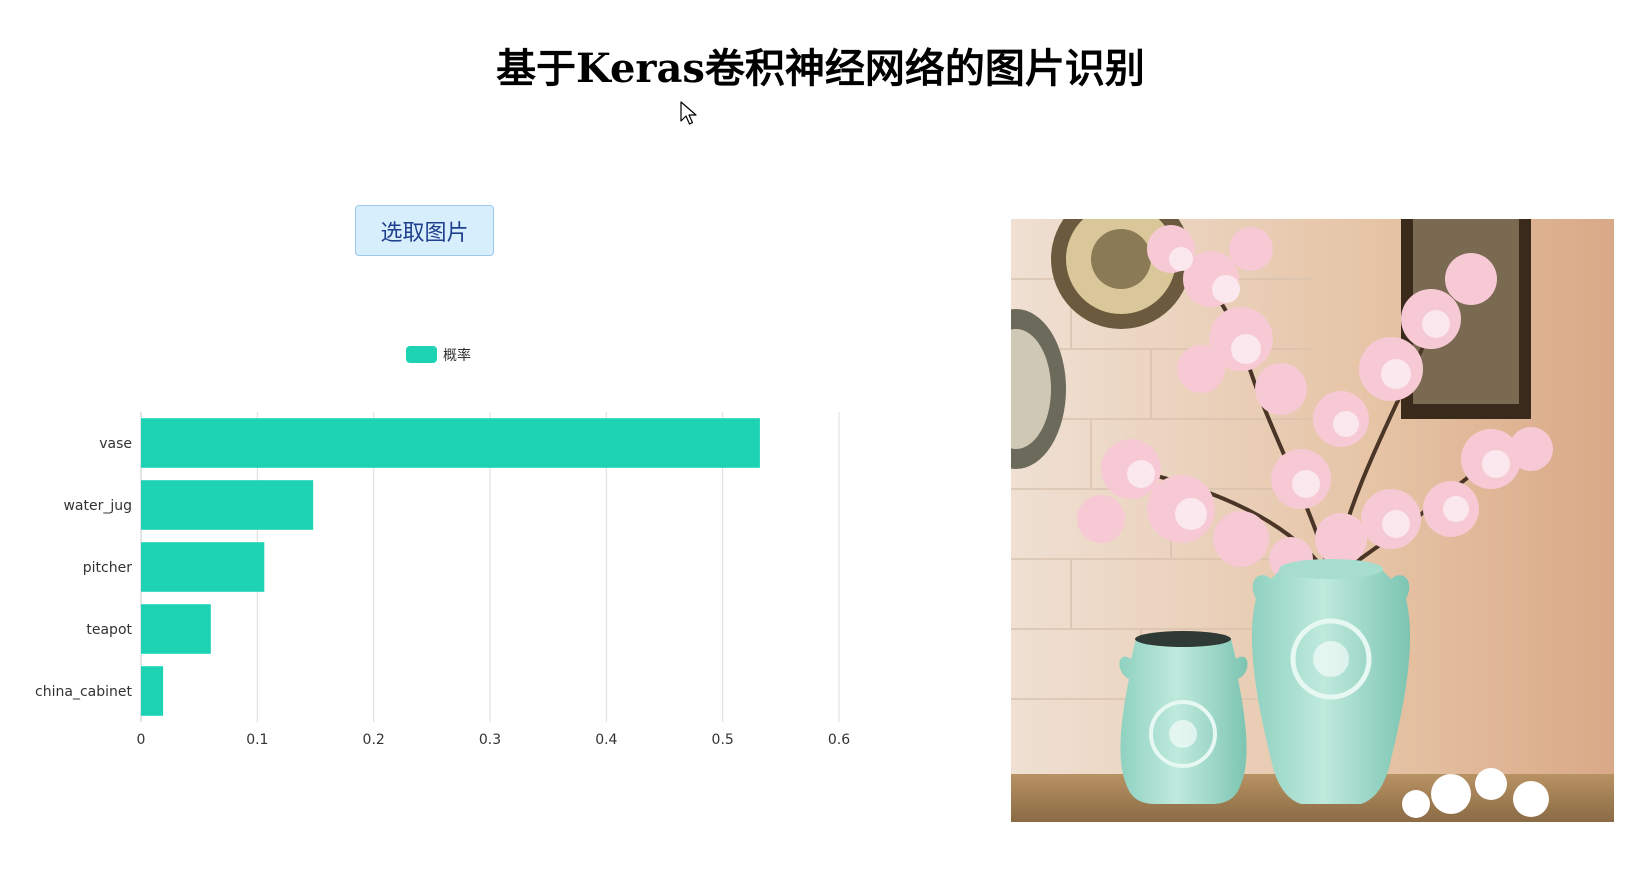  What do you see at coordinates (450, 443) in the screenshot?
I see `bar-vase` at bounding box center [450, 443].